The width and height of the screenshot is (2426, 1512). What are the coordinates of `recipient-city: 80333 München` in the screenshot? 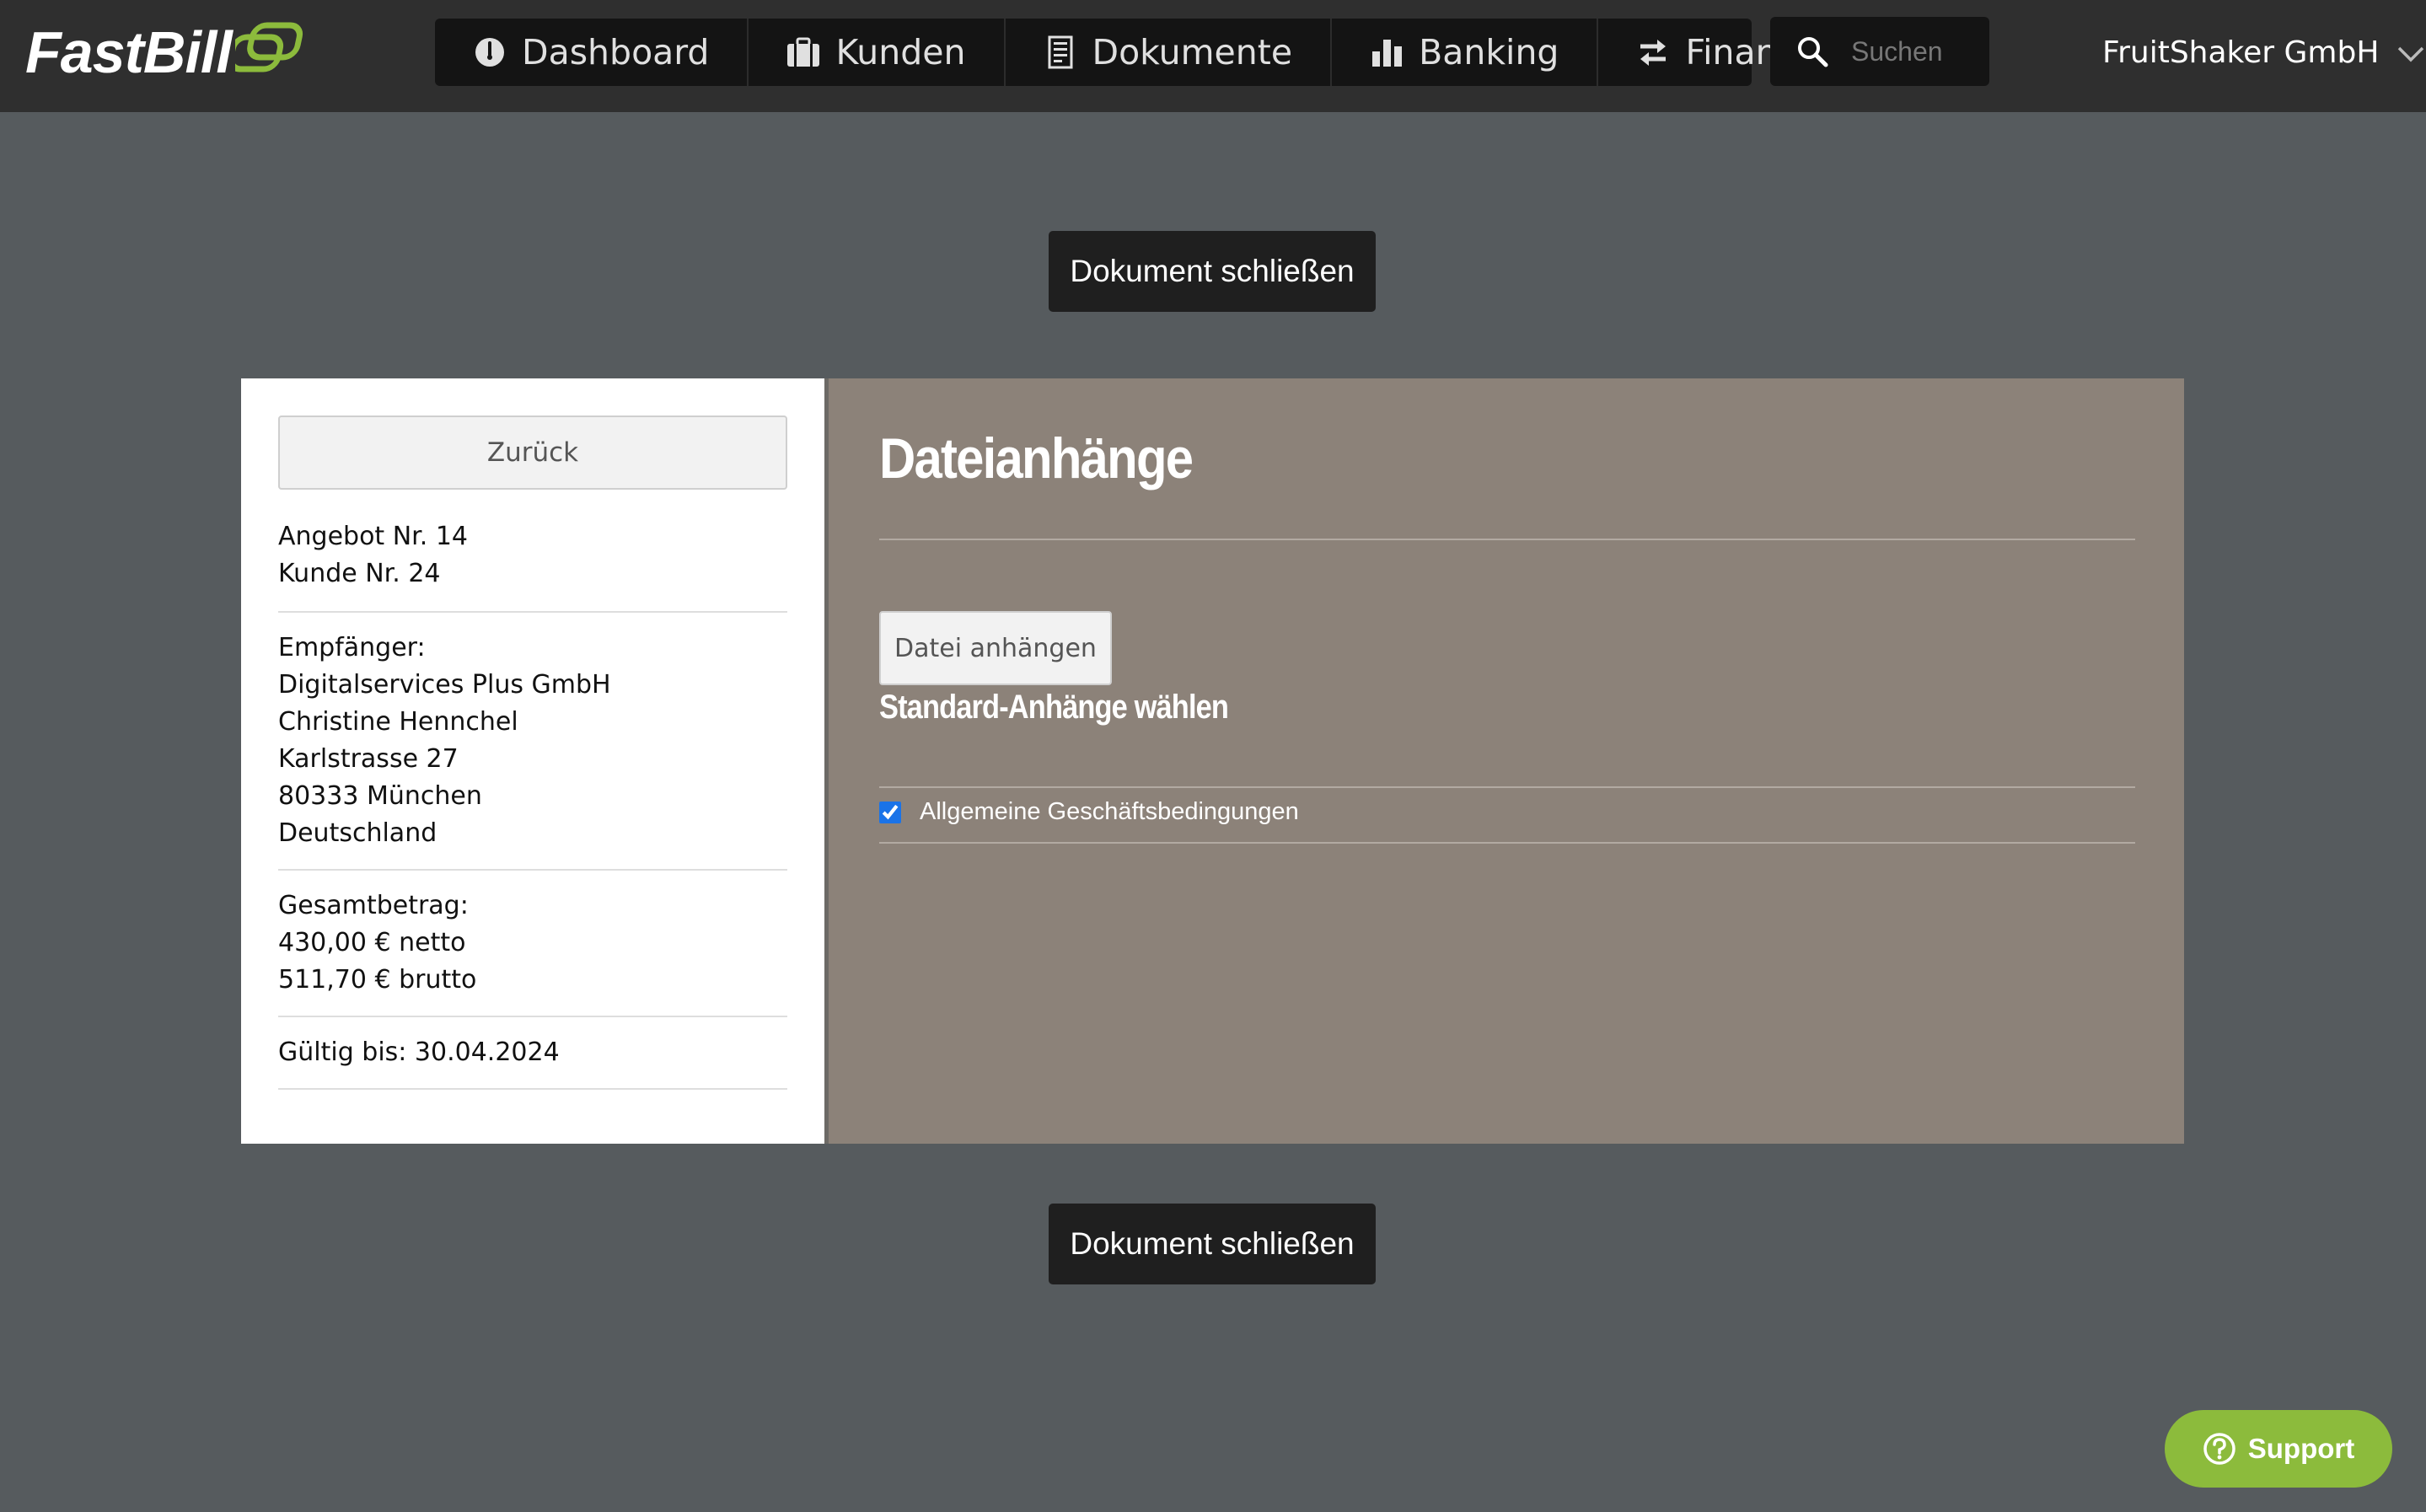 It's located at (380, 796).